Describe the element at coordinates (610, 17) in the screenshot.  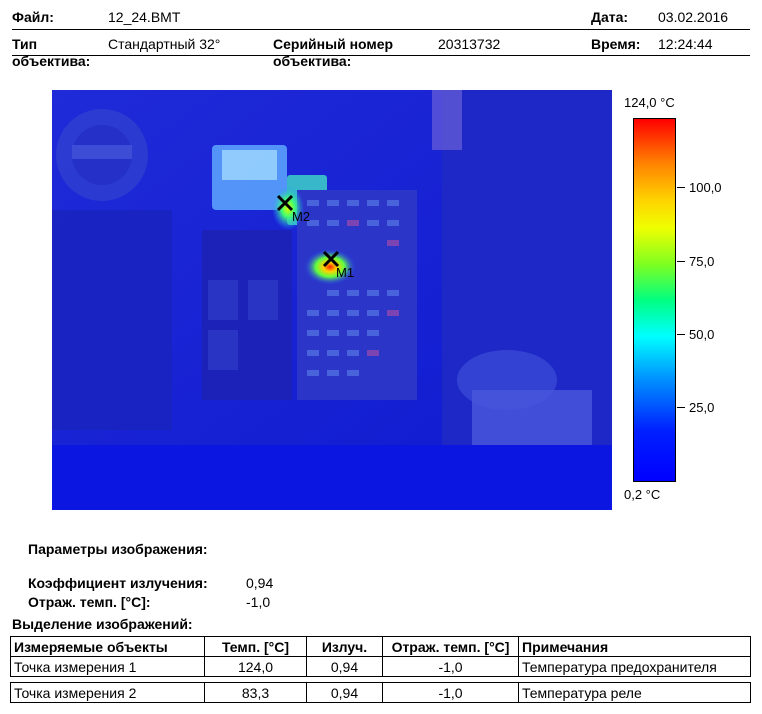
I see `date-label: Дата:` at that location.